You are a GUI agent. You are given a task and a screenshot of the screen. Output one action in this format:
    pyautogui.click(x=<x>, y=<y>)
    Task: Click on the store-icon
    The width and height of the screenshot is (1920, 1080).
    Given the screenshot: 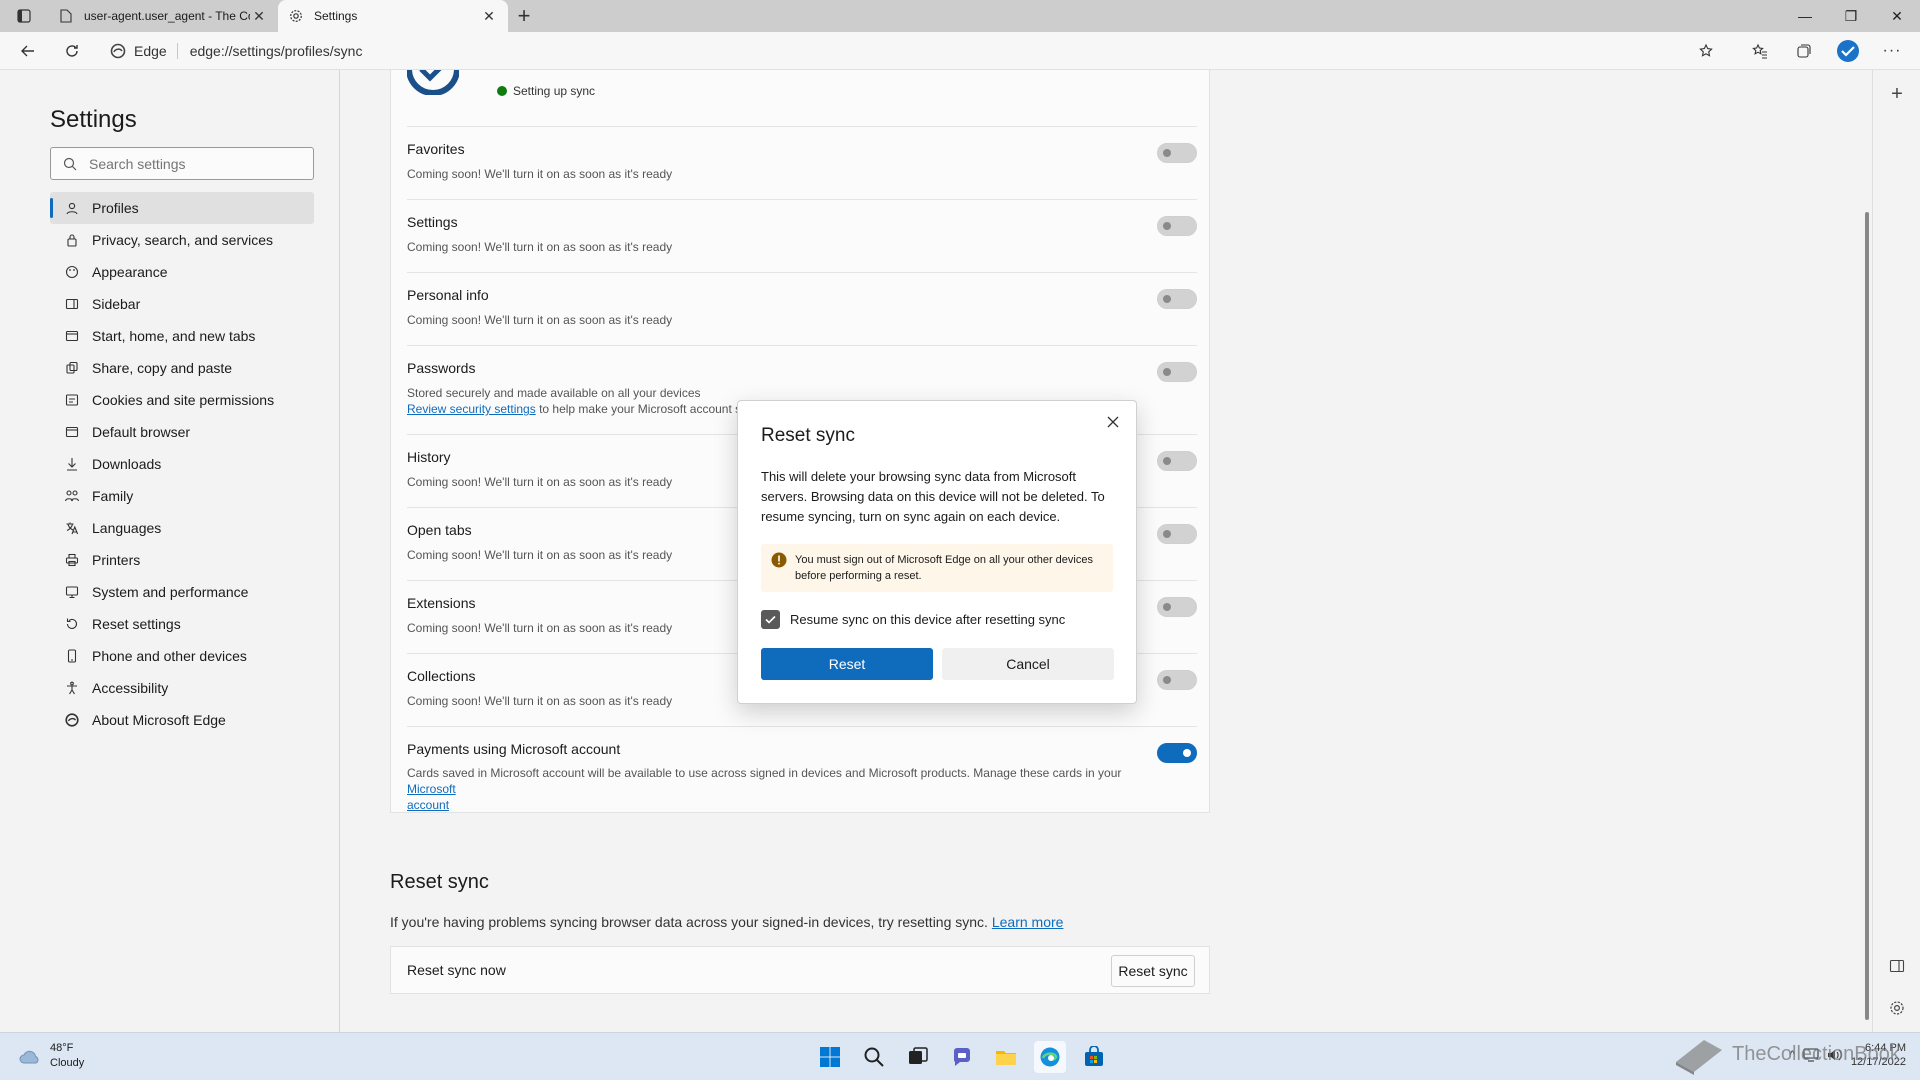 What is the action you would take?
    pyautogui.click(x=1094, y=1056)
    